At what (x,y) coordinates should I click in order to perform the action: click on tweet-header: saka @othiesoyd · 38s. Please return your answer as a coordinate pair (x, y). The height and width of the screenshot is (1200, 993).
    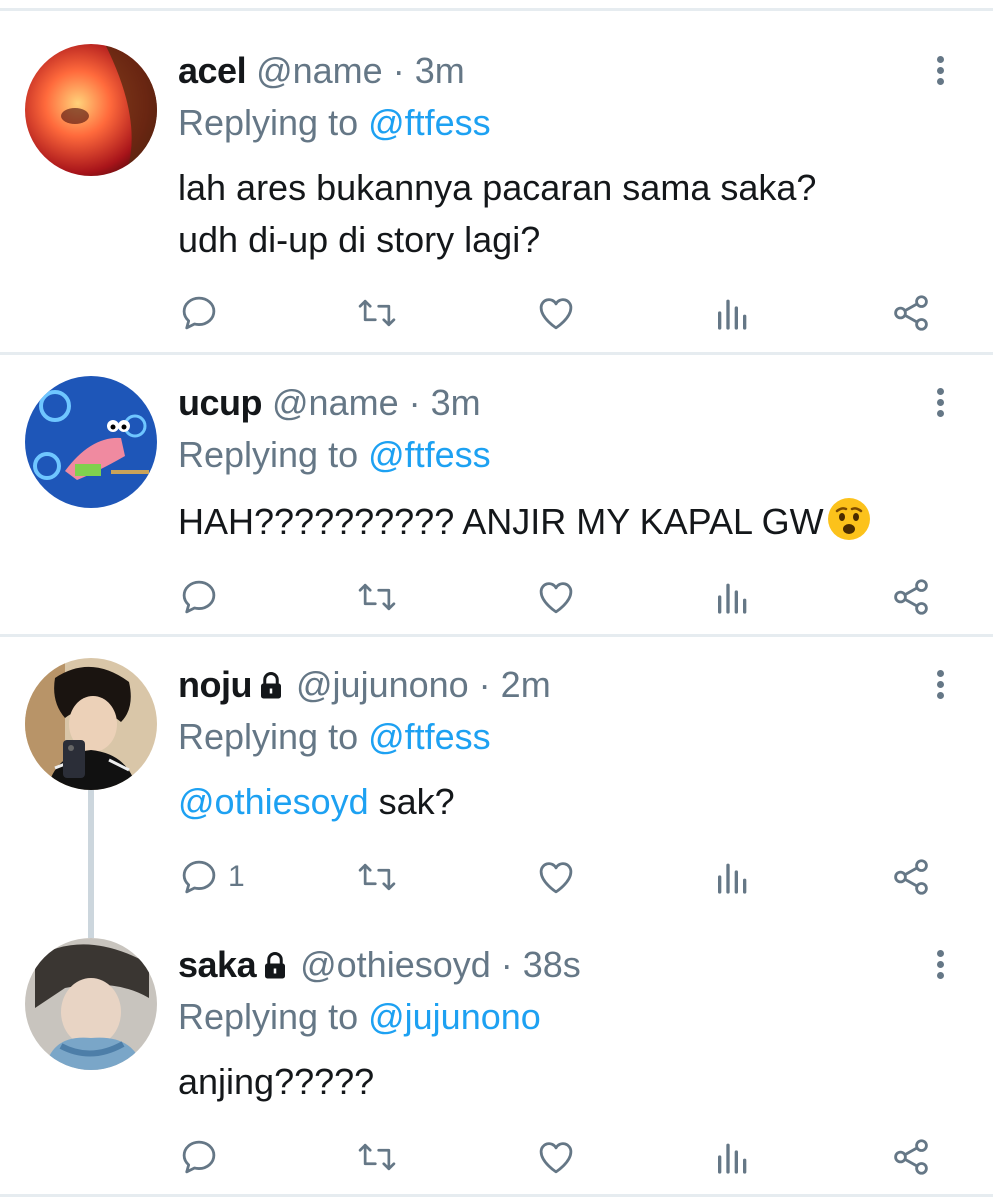
    Looking at the image, I should click on (379, 965).